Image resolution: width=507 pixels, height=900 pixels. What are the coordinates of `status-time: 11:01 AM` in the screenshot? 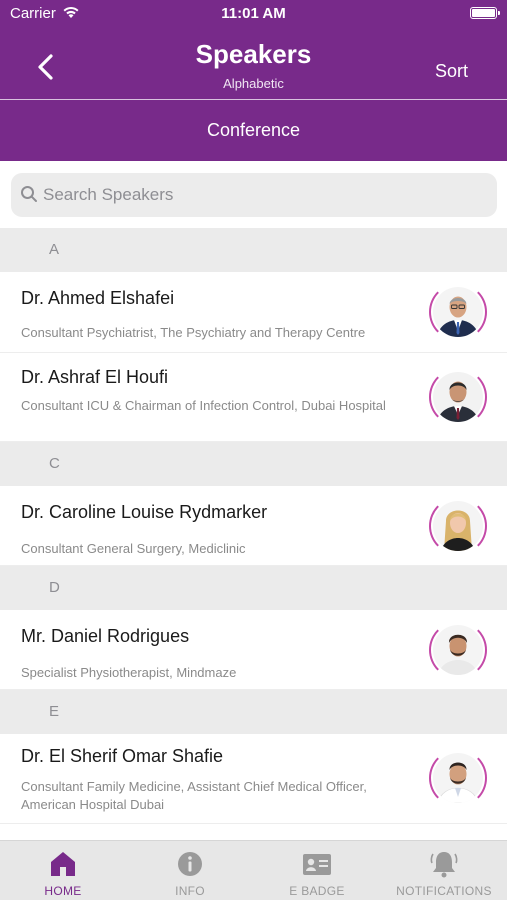 It's located at (253, 13).